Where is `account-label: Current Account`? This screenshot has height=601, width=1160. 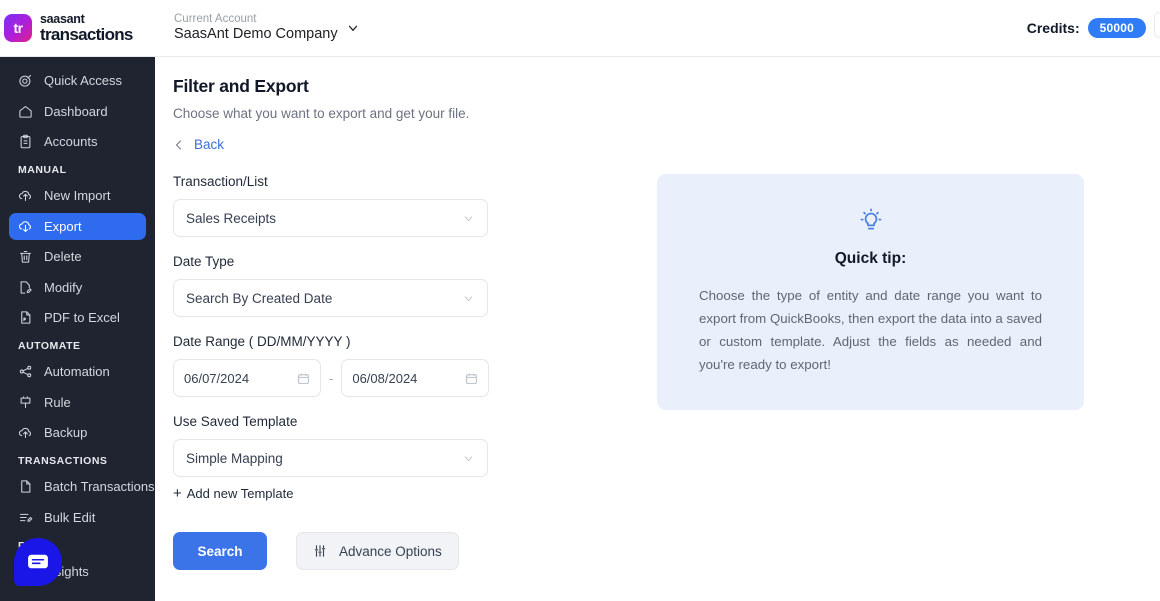
account-label: Current Account is located at coordinates (215, 19).